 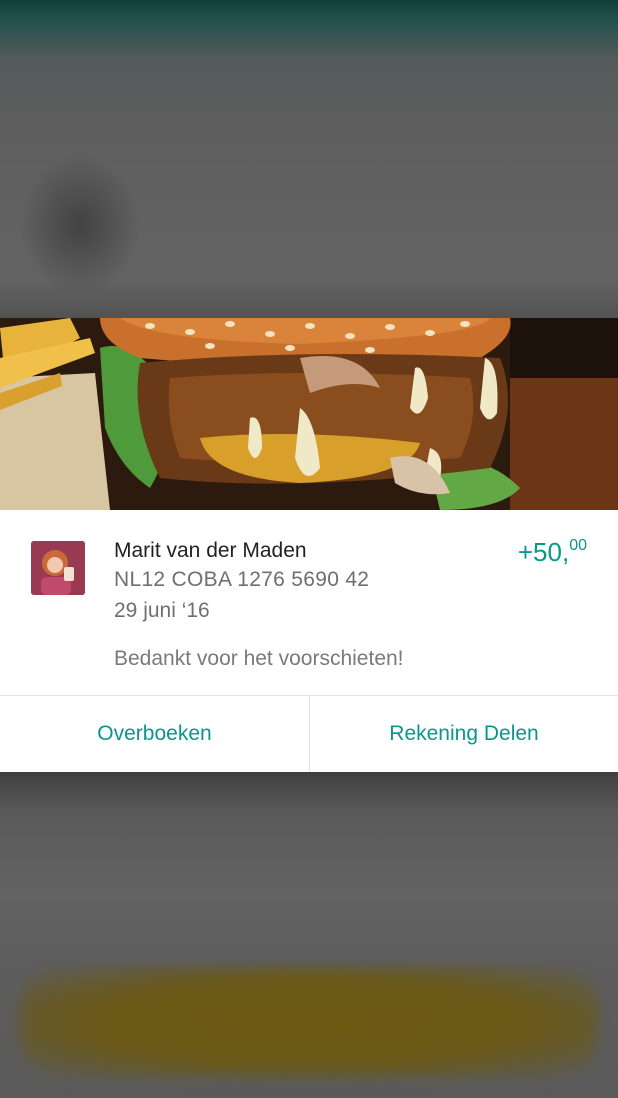 What do you see at coordinates (154, 734) in the screenshot?
I see `transfer-button: Overboeken` at bounding box center [154, 734].